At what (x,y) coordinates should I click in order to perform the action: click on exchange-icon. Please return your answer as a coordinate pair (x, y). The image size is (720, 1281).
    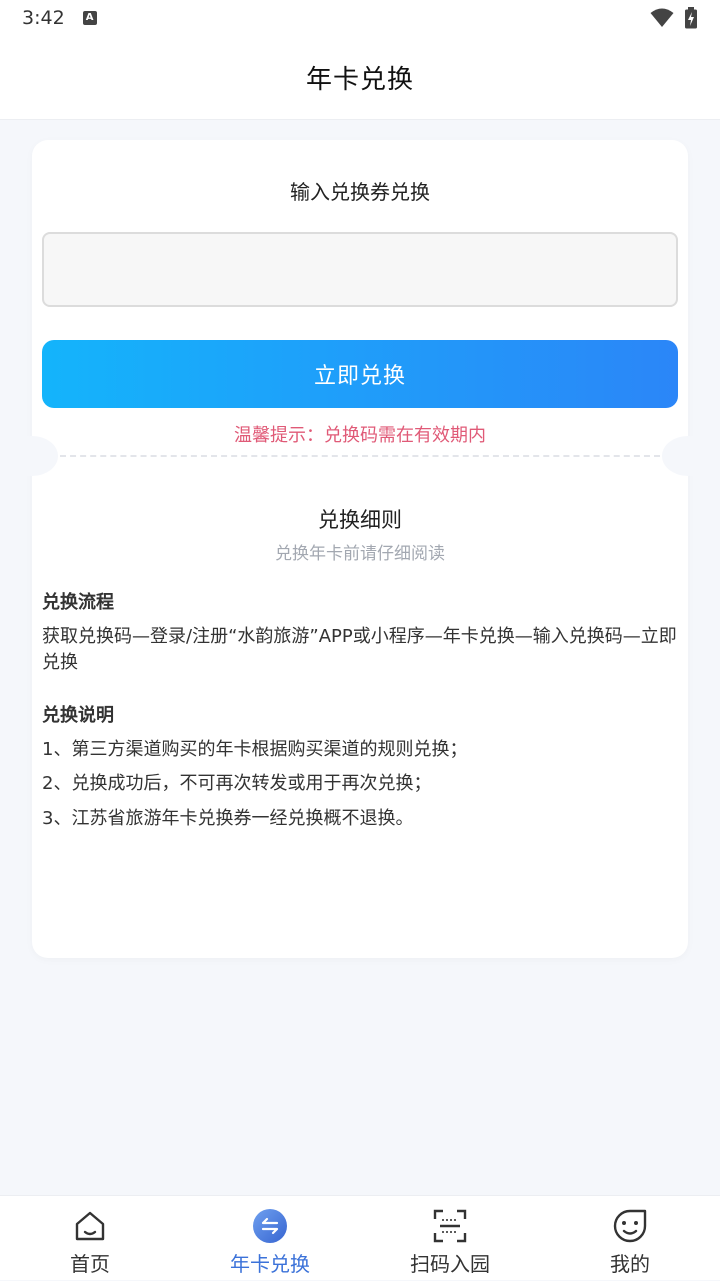
    Looking at the image, I should click on (270, 1226).